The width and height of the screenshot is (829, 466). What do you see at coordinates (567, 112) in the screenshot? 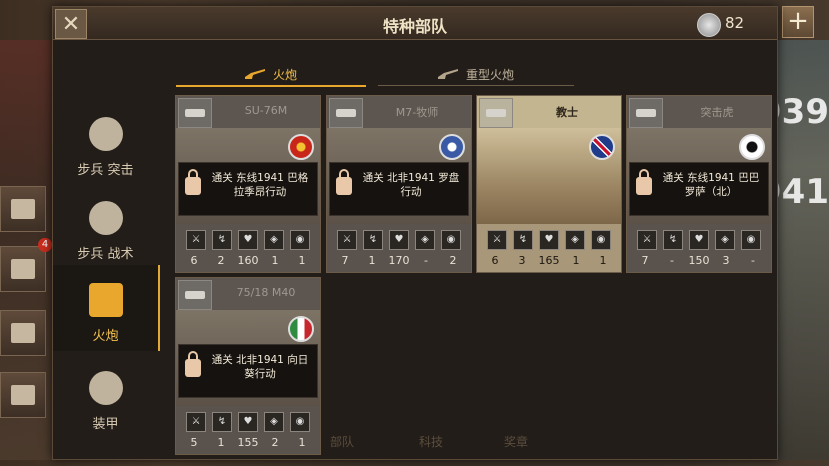
I see `unit-name: 教士` at bounding box center [567, 112].